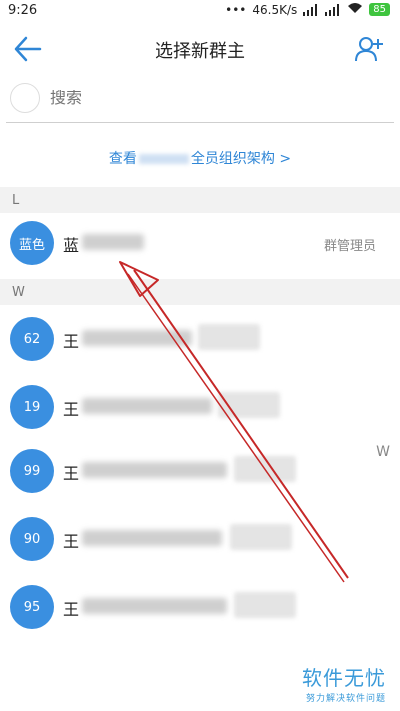 This screenshot has width=400, height=711. What do you see at coordinates (200, 292) in the screenshot?
I see `section-header-w: W` at bounding box center [200, 292].